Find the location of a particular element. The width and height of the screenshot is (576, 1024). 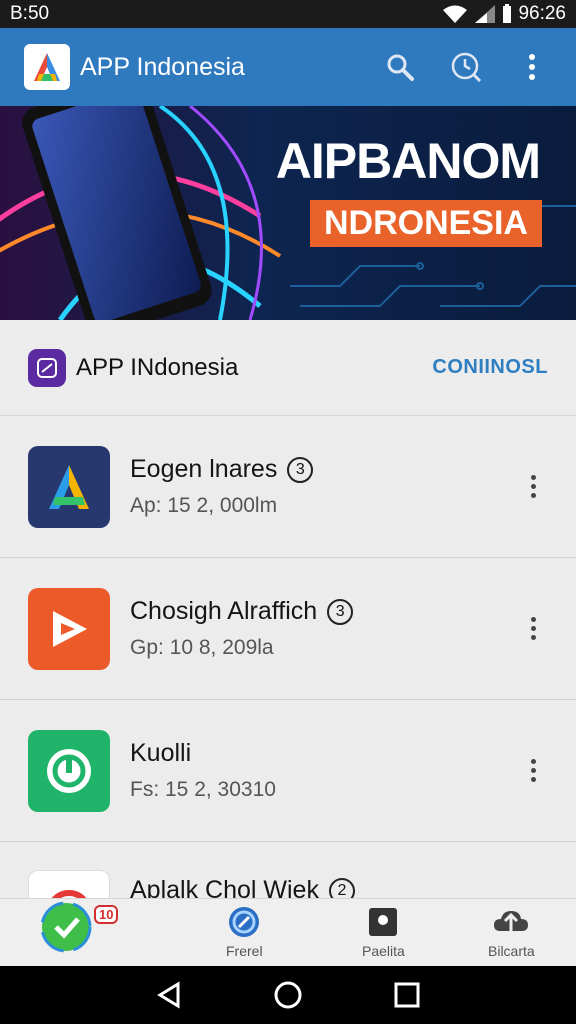

app-meta: Gp: 10 8, 209la is located at coordinates (202, 647).